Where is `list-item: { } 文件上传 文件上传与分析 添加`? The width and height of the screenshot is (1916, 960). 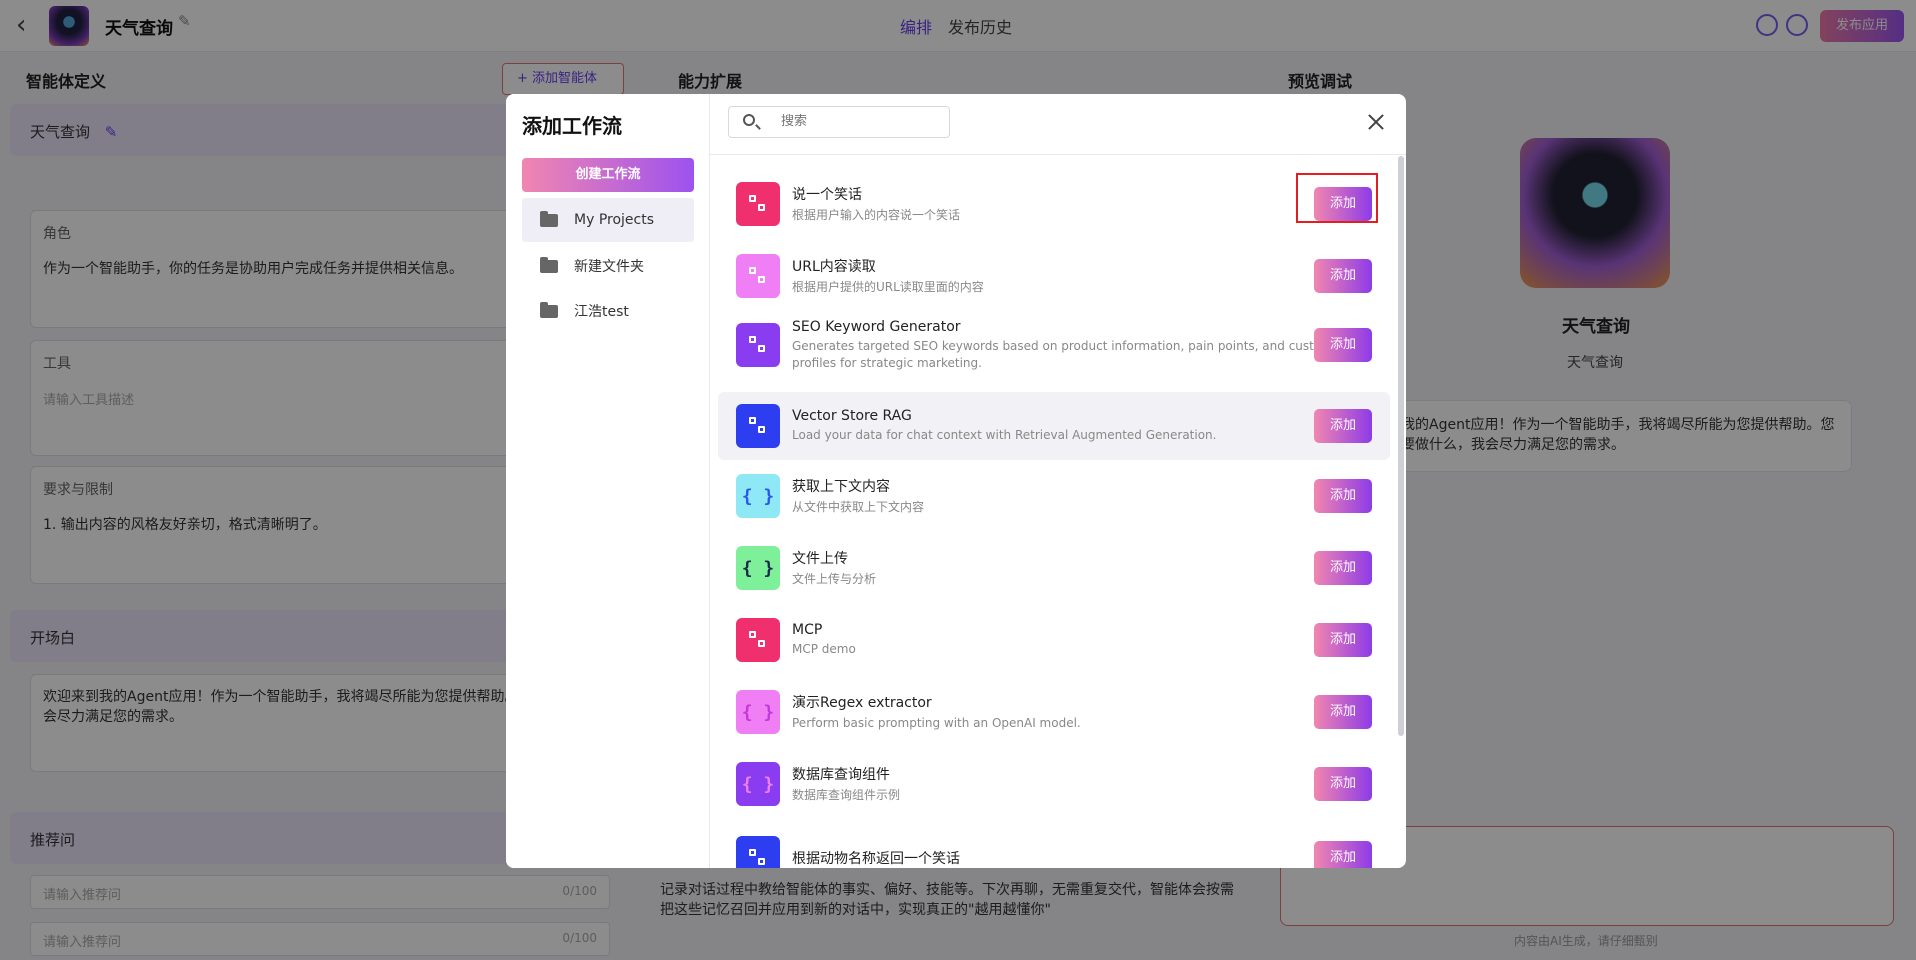
list-item: { } 文件上传 文件上传与分析 添加 is located at coordinates (1054, 568).